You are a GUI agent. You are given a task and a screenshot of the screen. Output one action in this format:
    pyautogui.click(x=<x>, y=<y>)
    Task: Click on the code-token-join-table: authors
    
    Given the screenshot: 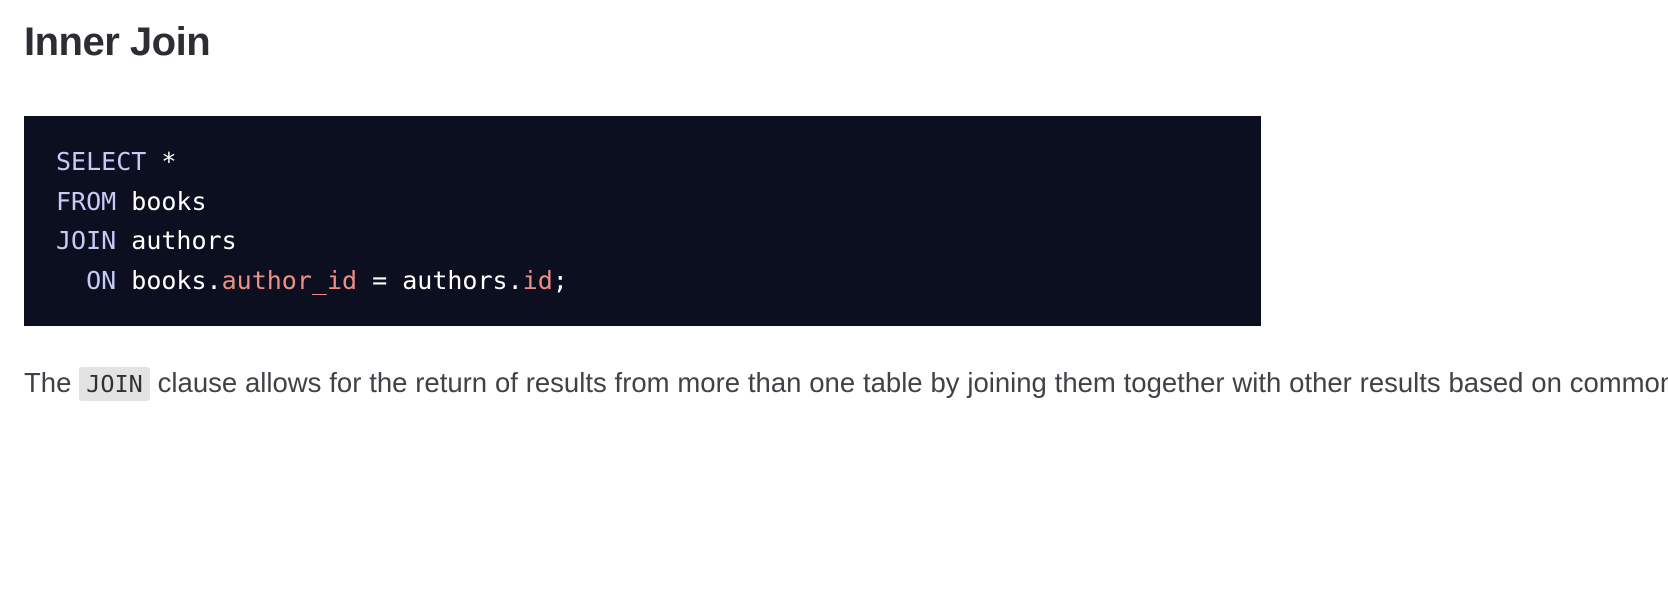 What is the action you would take?
    pyautogui.click(x=176, y=240)
    